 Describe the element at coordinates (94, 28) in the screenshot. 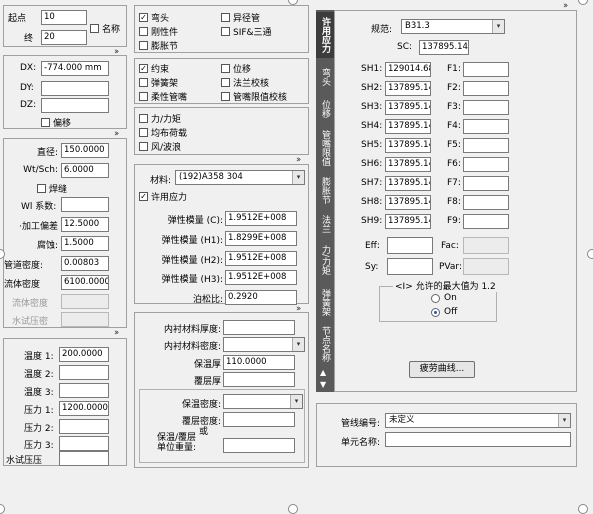

I see `name-checkbox-box` at that location.